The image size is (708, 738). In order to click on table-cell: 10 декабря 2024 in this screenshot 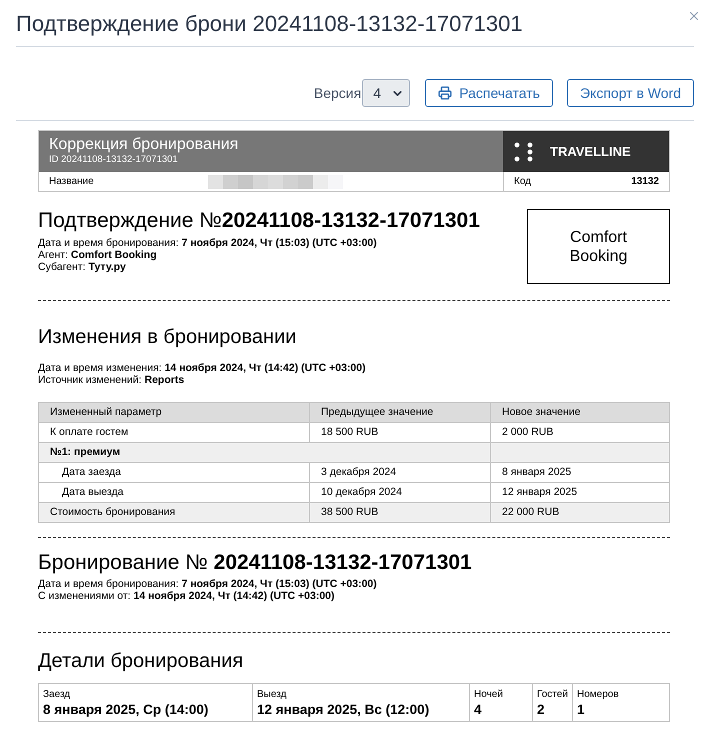, I will do `click(400, 492)`.